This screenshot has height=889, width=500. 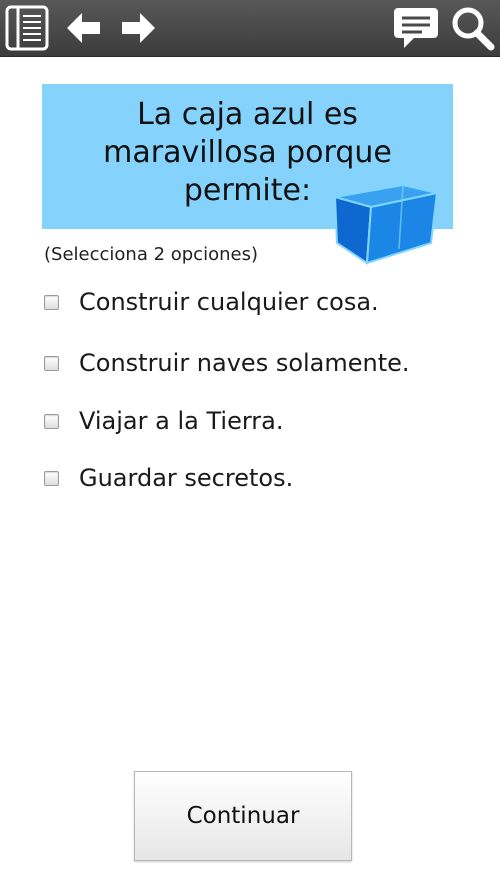 What do you see at coordinates (181, 421) in the screenshot?
I see `option-label: Viajar a la Tierra.` at bounding box center [181, 421].